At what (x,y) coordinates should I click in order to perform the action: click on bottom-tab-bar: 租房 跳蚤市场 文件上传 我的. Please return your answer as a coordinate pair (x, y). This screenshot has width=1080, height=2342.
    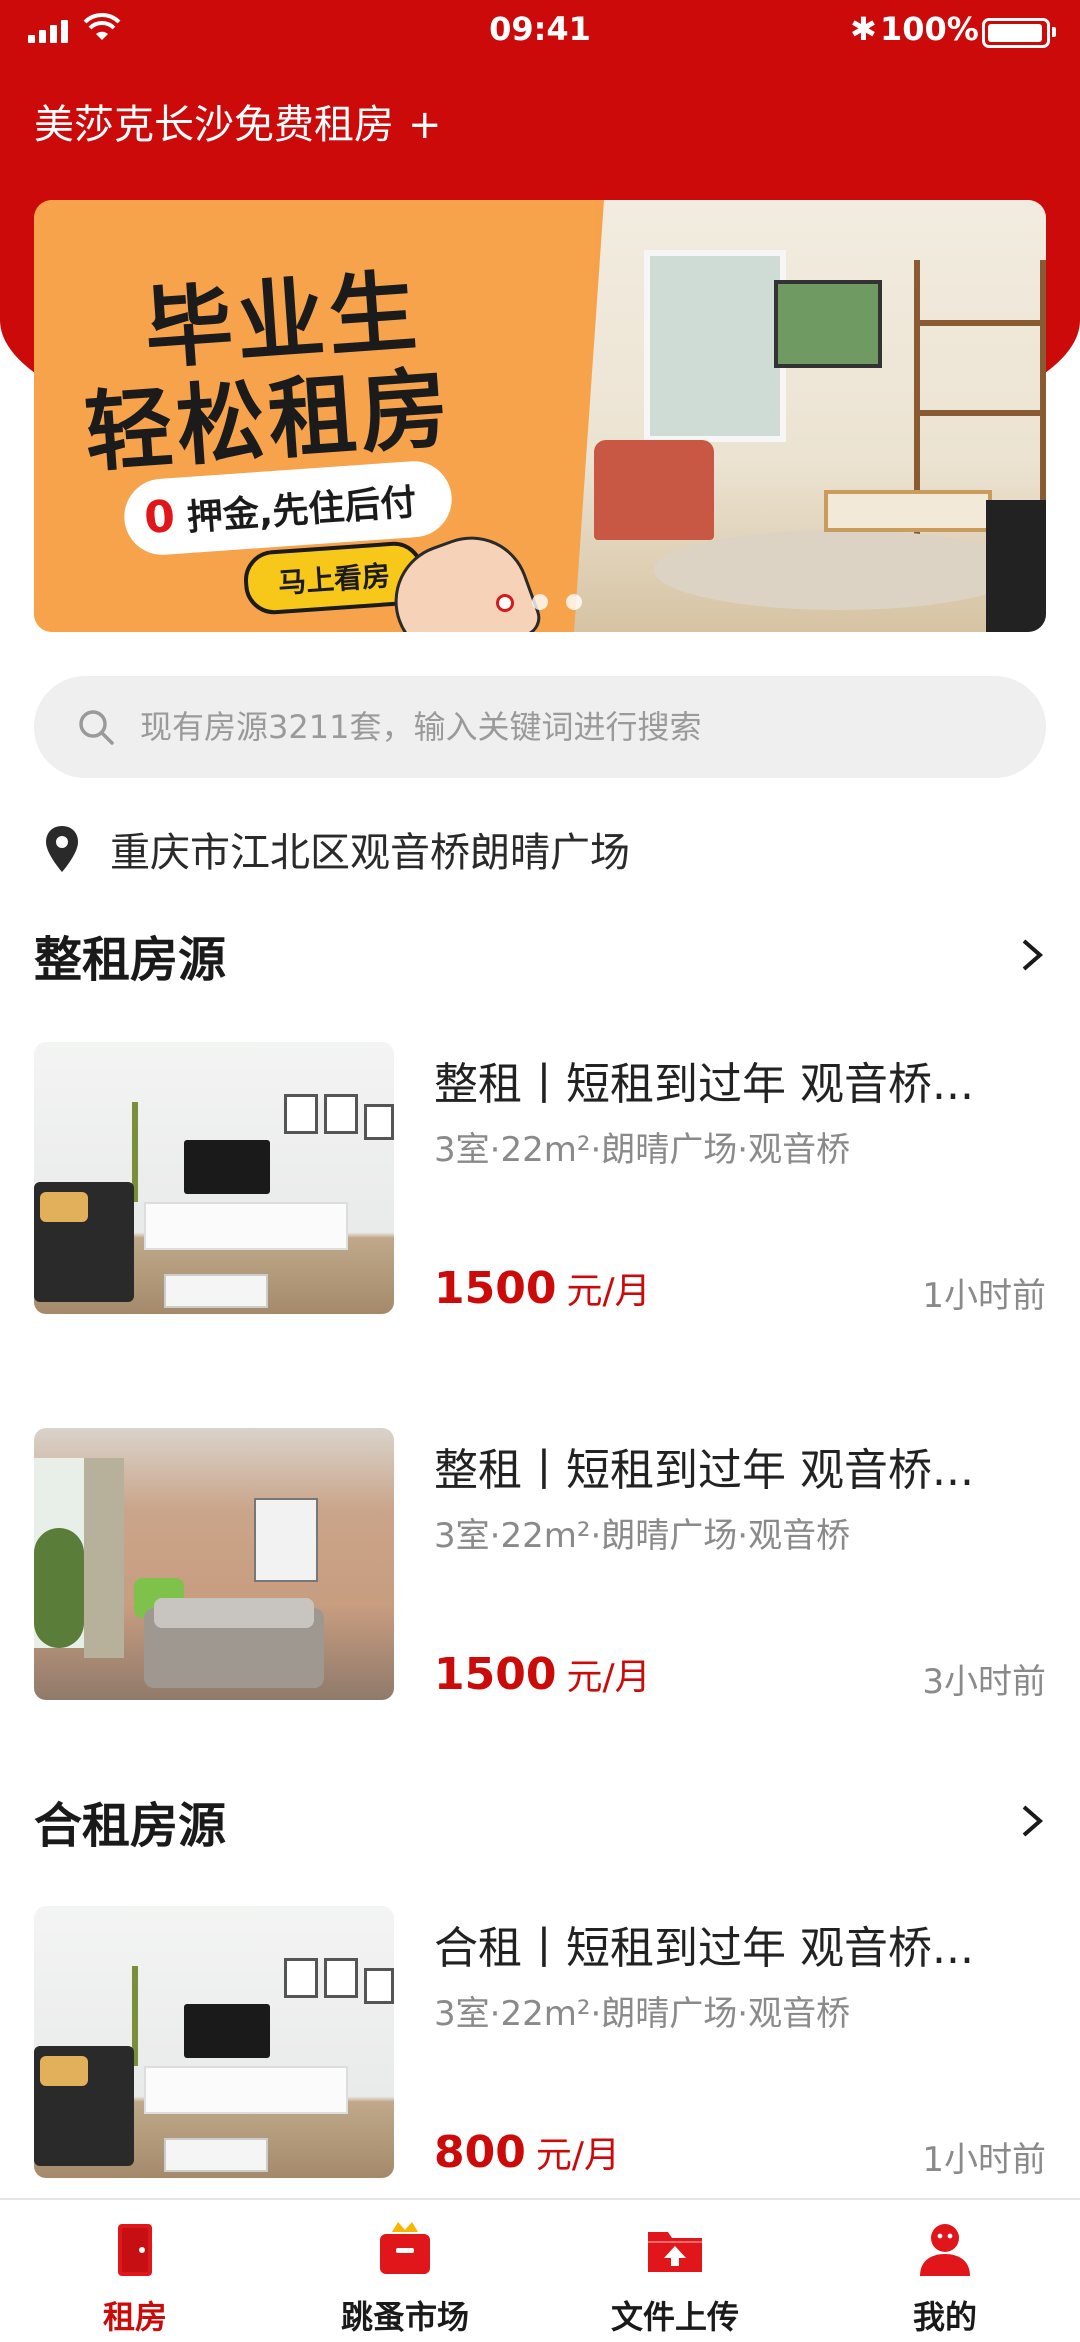
    Looking at the image, I should click on (540, 2270).